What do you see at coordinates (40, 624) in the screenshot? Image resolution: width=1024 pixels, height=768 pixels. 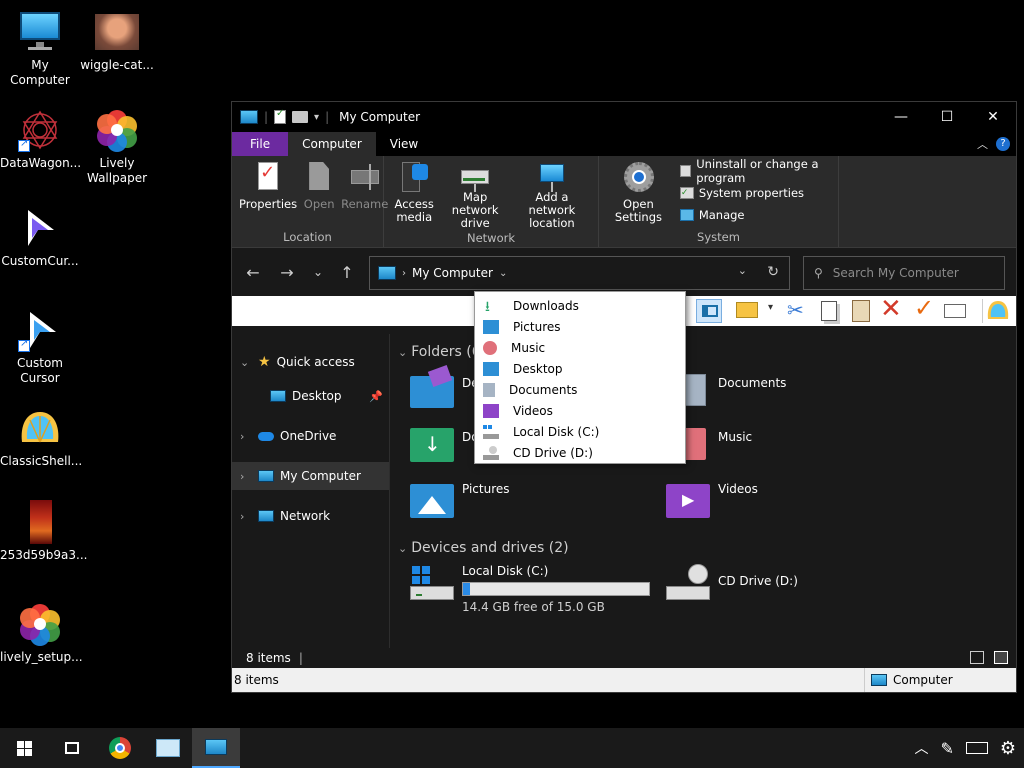 I see `lively-icon` at bounding box center [40, 624].